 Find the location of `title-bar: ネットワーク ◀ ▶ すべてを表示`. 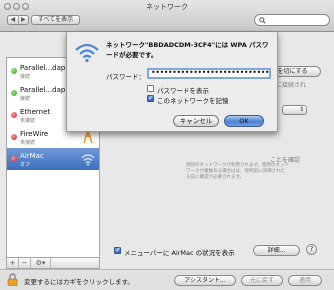

title-bar: ネットワーク ◀ ▶ すべてを表示 is located at coordinates (167, 16).